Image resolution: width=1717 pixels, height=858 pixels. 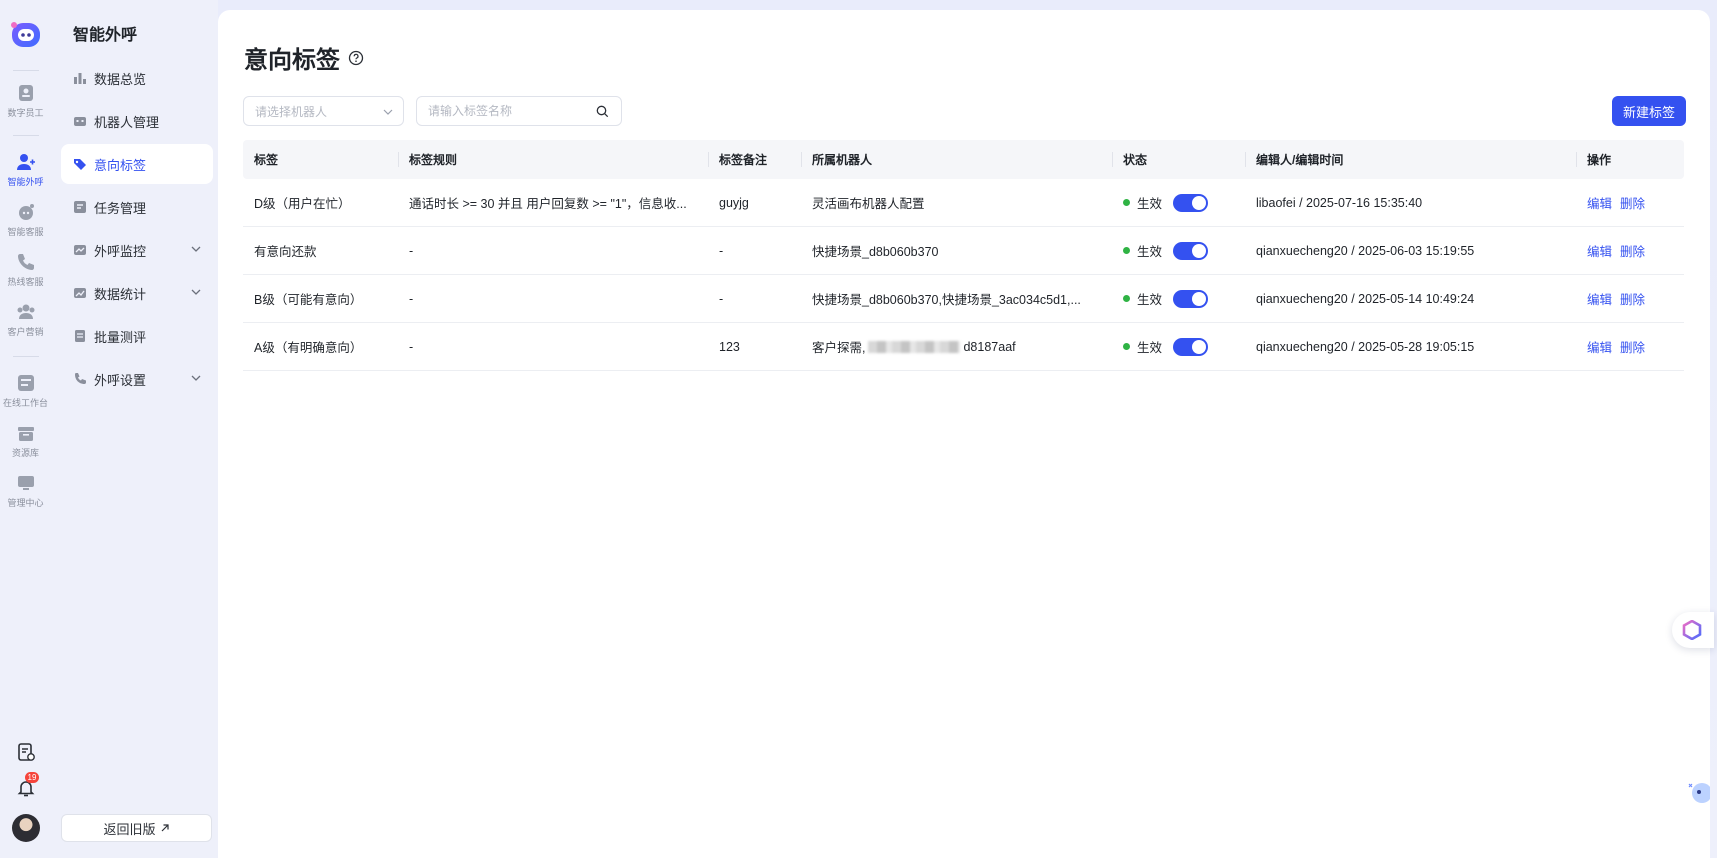 What do you see at coordinates (1410, 159) in the screenshot?
I see `column-header-editor: 编辑人/编辑时间` at bounding box center [1410, 159].